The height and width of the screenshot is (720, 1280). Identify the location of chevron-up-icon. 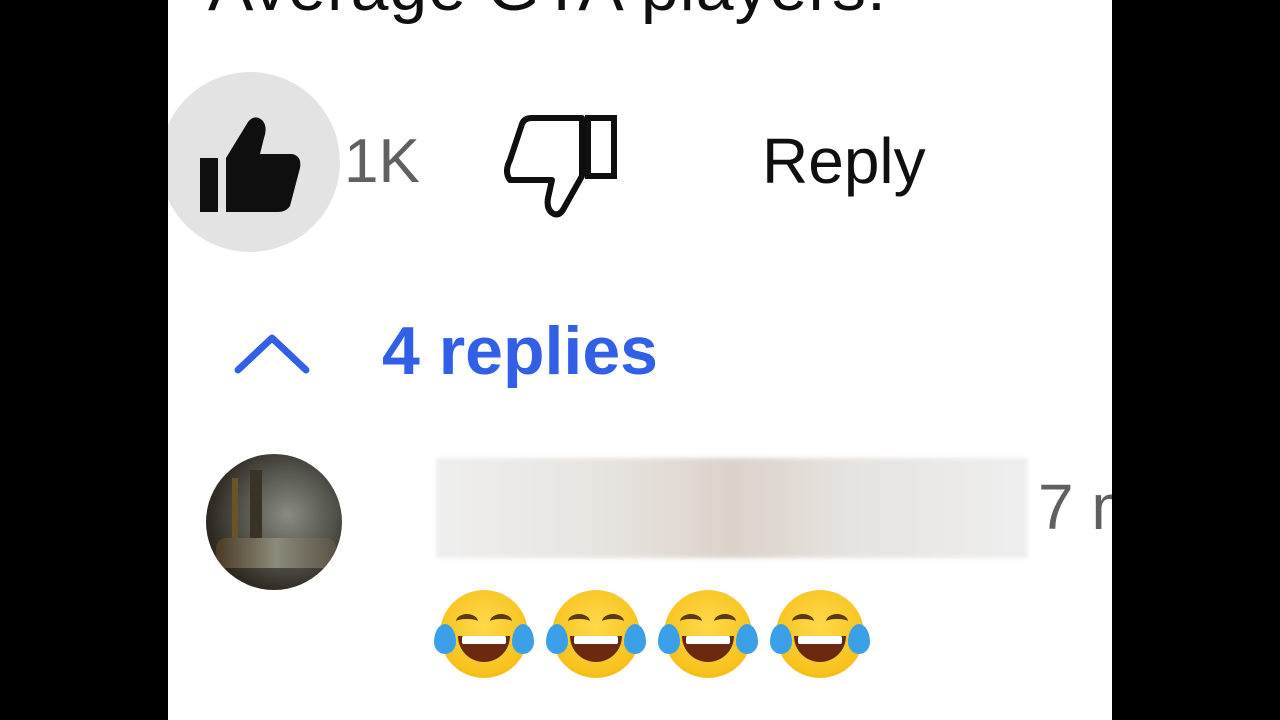
(272, 354).